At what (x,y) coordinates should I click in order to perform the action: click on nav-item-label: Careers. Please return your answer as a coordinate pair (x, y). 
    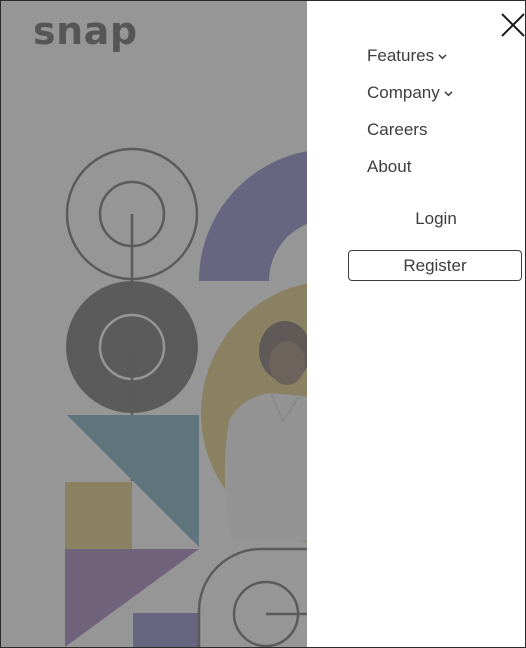
    Looking at the image, I should click on (397, 129).